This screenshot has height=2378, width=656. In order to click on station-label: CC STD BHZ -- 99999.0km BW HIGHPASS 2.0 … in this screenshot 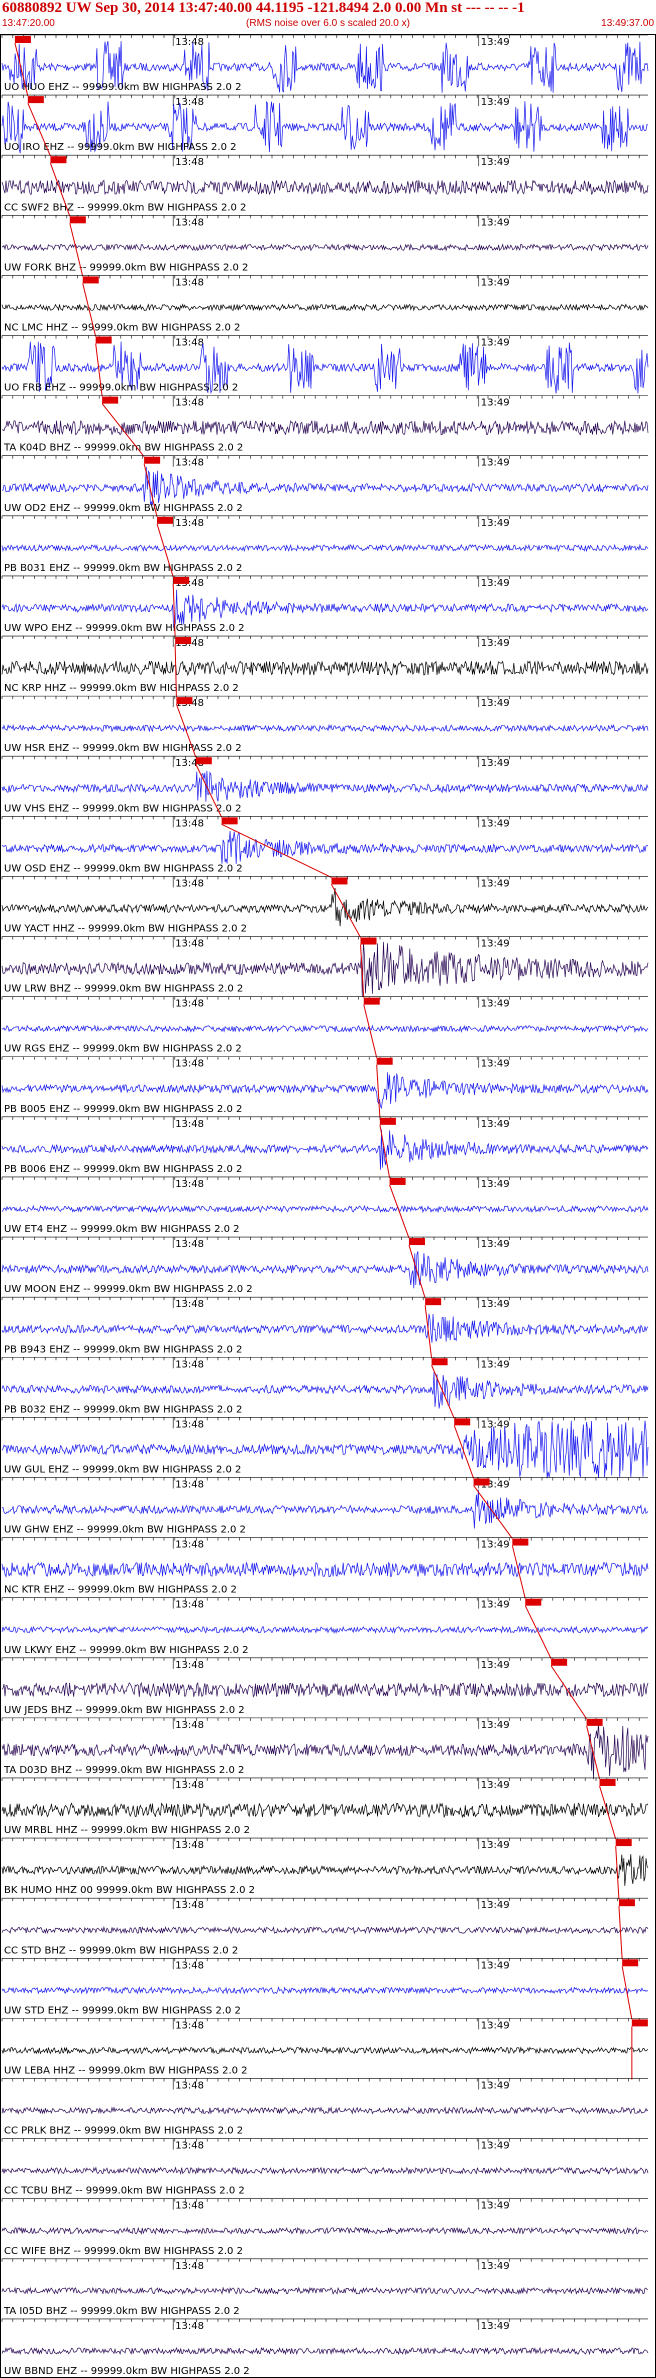, I will do `click(121, 1950)`.